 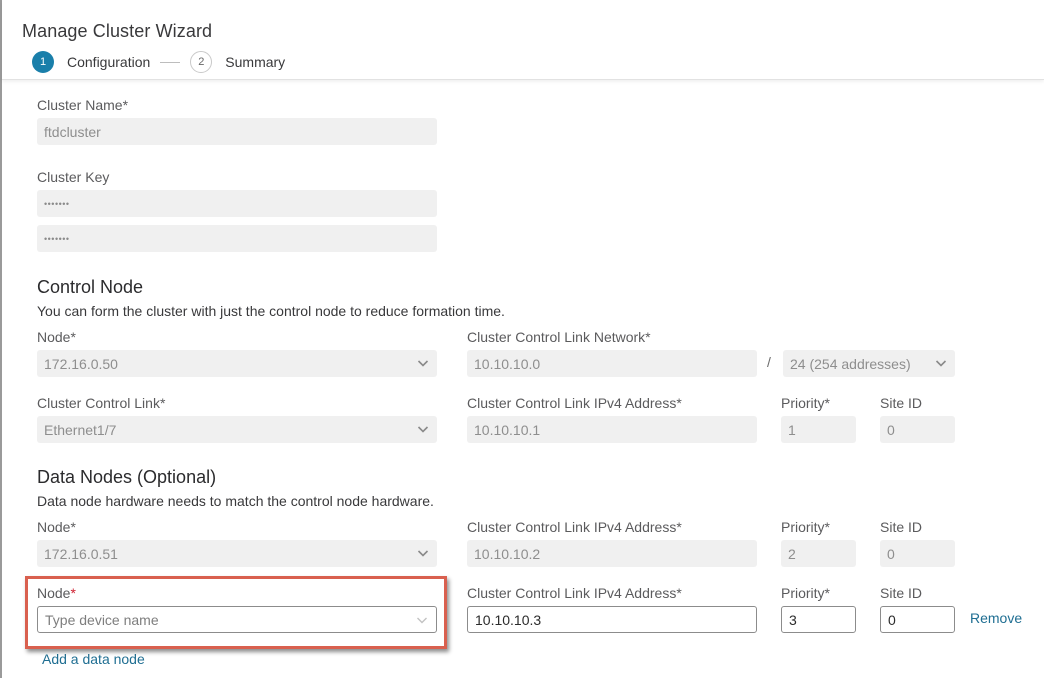 I want to click on control-priority-input: 1, so click(x=818, y=429).